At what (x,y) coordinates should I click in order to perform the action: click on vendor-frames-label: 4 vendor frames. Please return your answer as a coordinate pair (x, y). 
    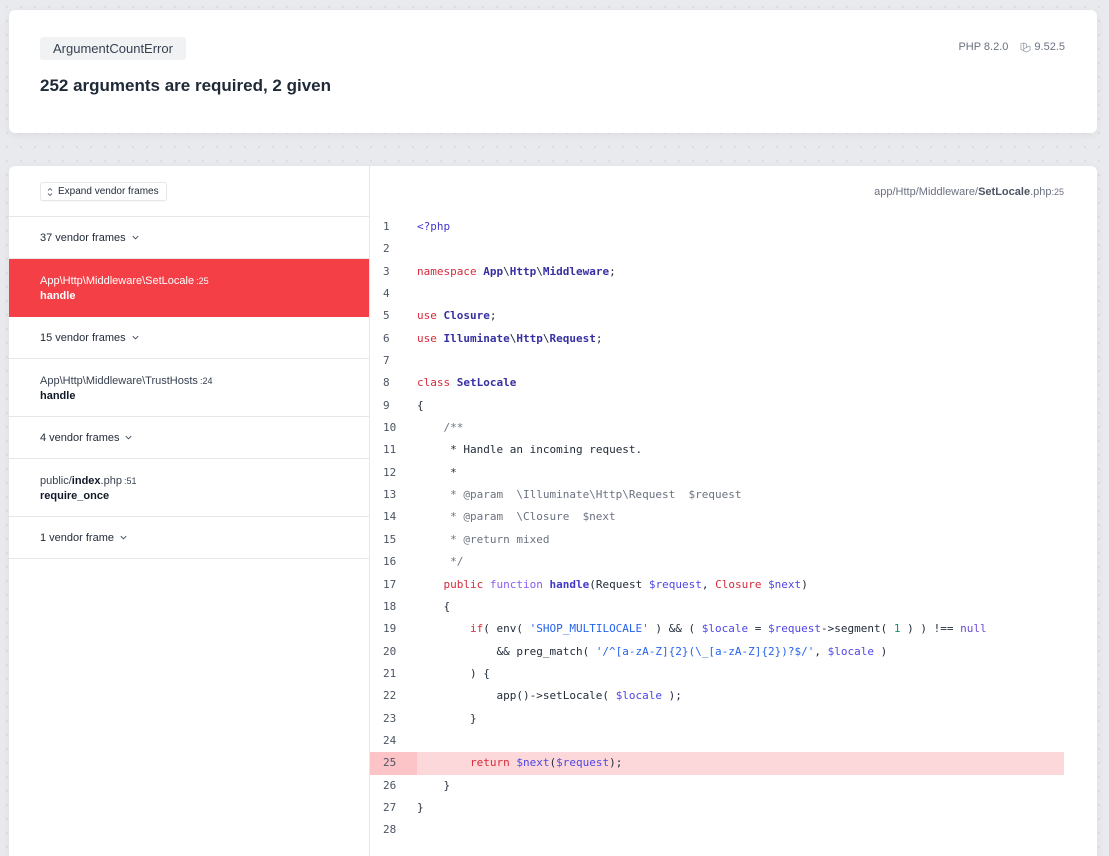
    Looking at the image, I should click on (80, 437).